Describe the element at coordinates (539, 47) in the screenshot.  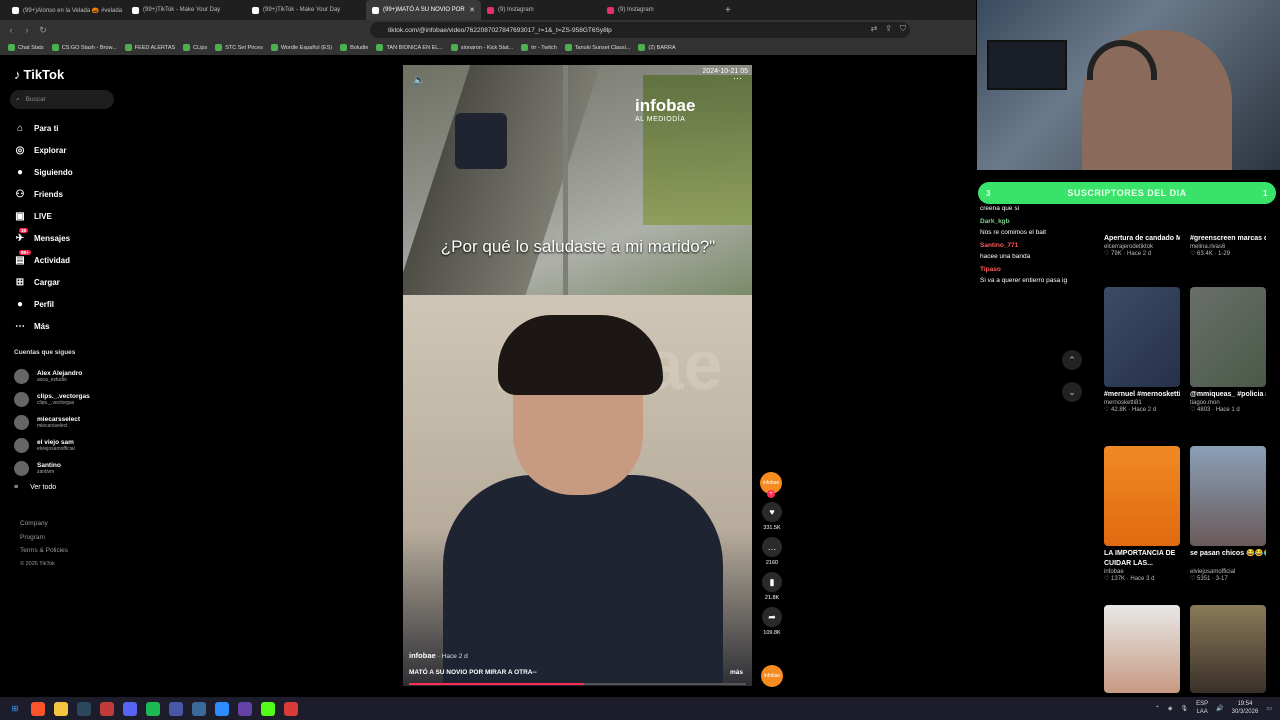
I see `bookmark: trr - Twitch` at that location.